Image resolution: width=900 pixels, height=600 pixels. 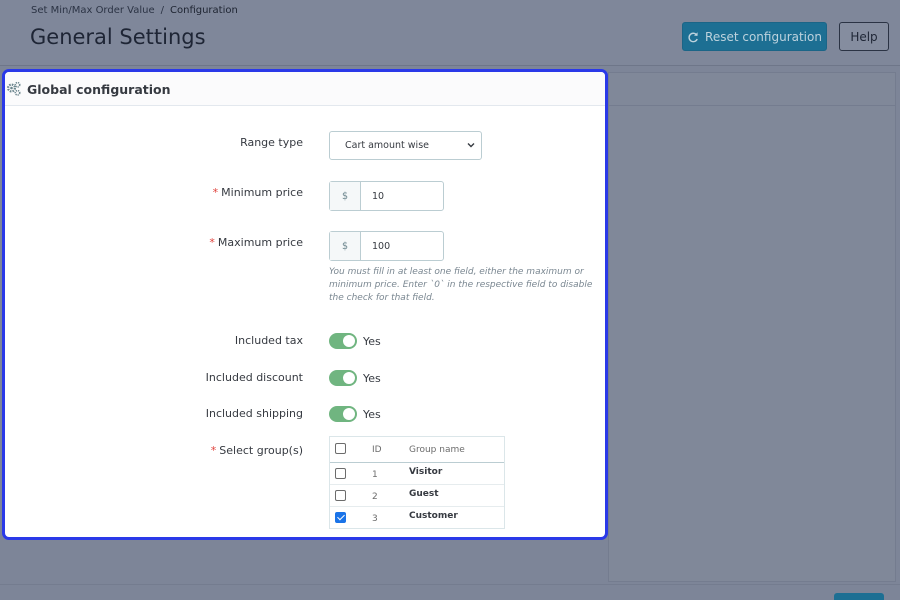 I want to click on included-discount-toggle, so click(x=343, y=378).